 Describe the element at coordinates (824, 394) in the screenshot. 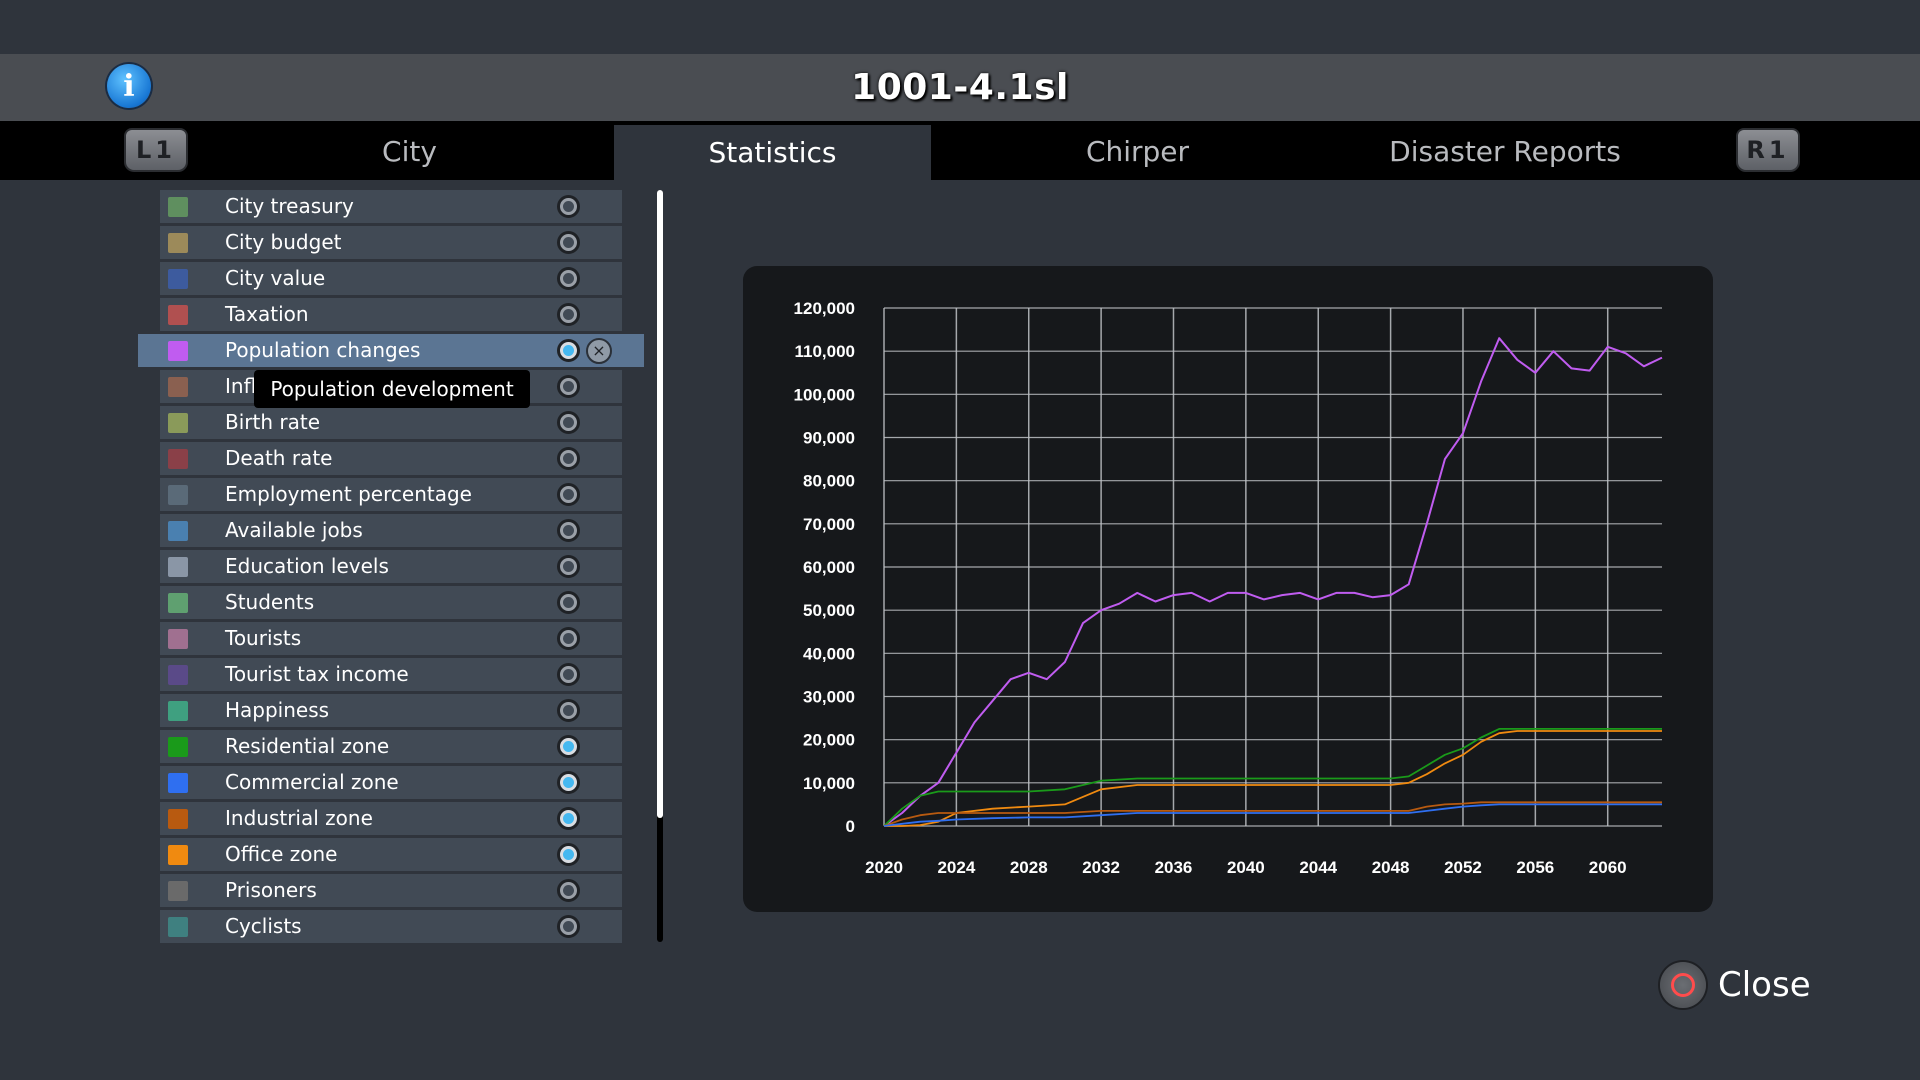

I see `y-tick-label: 100,000` at that location.